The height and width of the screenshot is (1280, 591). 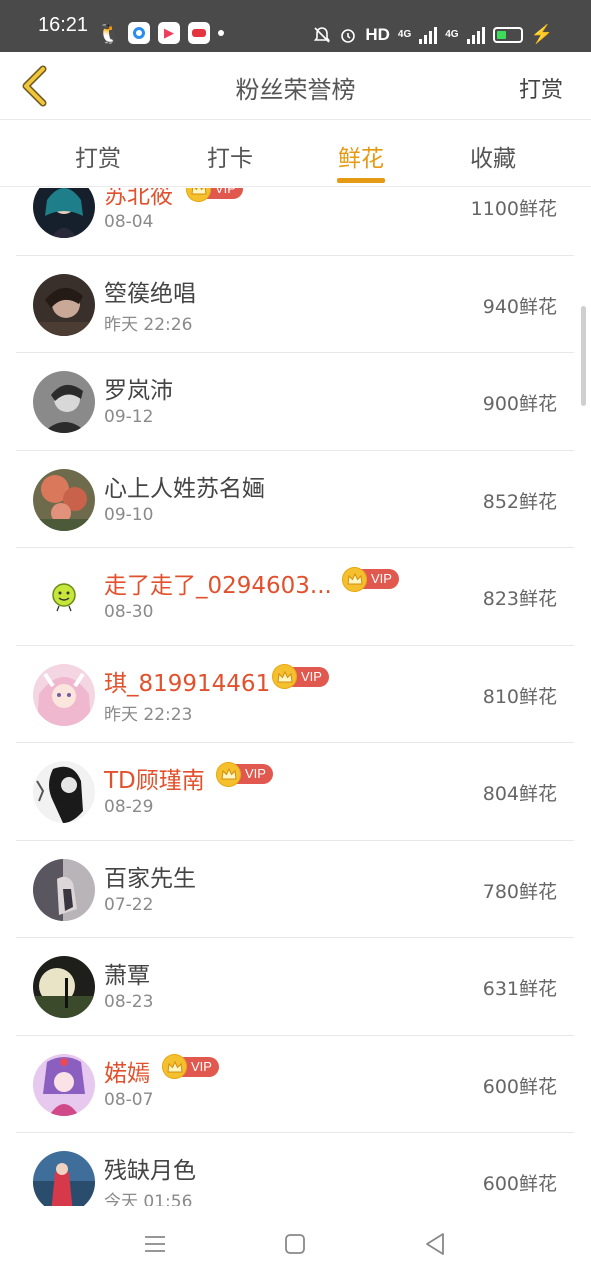 What do you see at coordinates (361, 180) in the screenshot?
I see `active-tab-indicator` at bounding box center [361, 180].